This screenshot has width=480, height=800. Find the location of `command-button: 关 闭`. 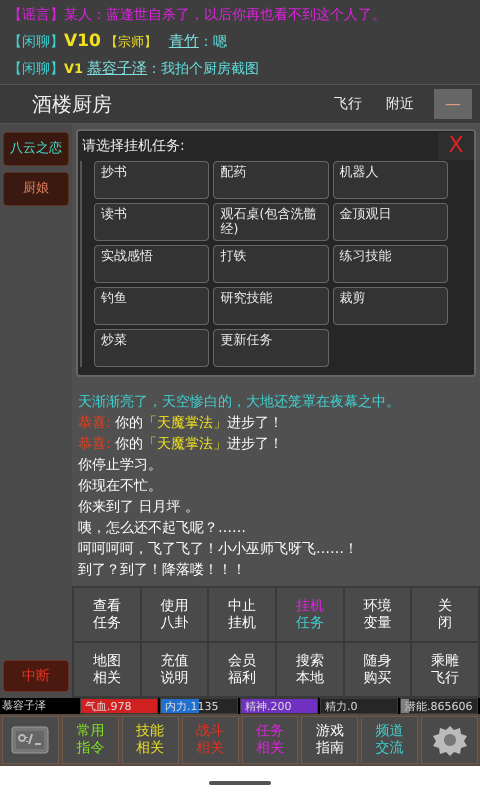

command-button: 关 闭 is located at coordinates (445, 614).